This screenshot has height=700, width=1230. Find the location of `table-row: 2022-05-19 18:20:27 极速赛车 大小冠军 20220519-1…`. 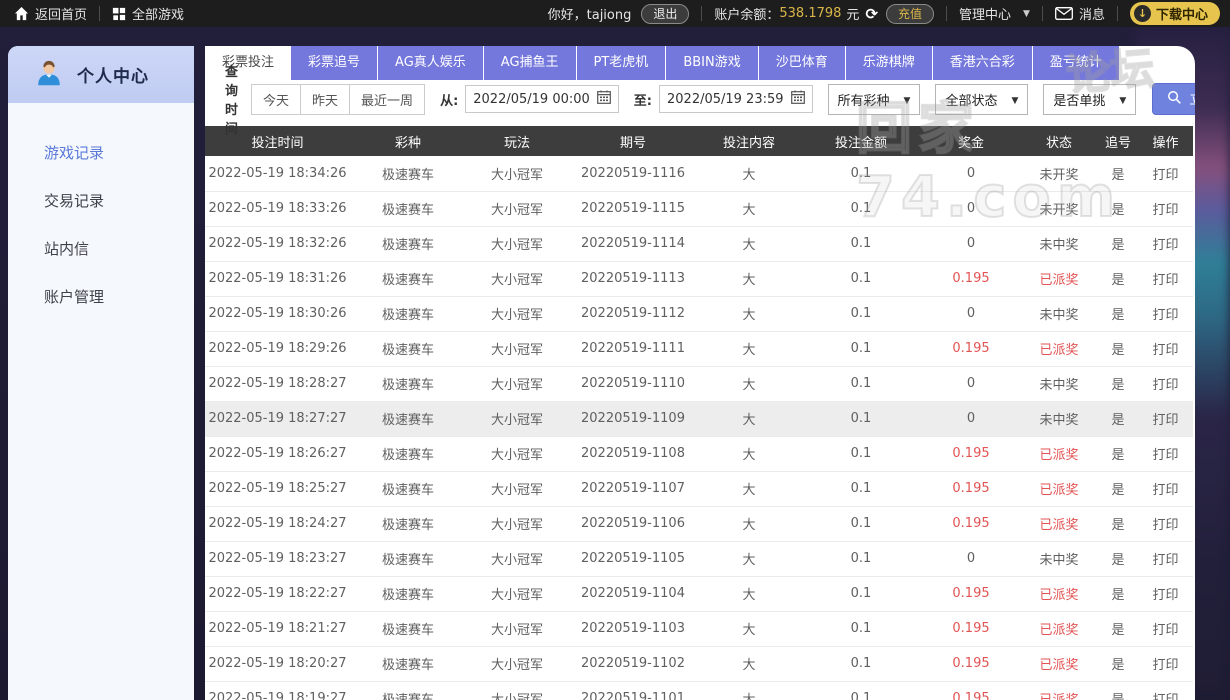

table-row: 2022-05-19 18:20:27 极速赛车 大小冠军 20220519-1… is located at coordinates (699, 664).